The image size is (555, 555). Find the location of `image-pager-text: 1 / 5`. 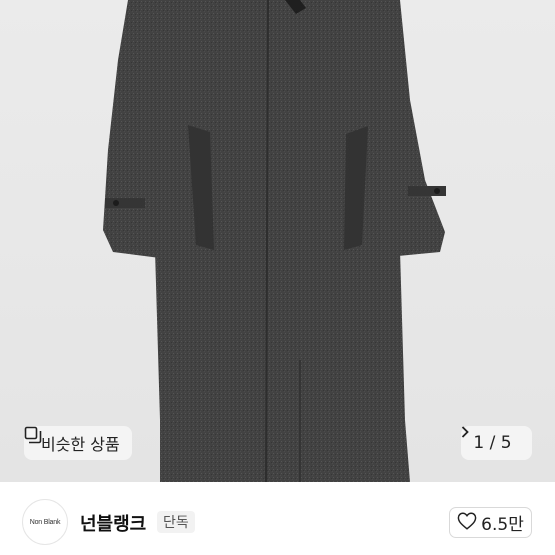

image-pager-text: 1 / 5 is located at coordinates (492, 443).